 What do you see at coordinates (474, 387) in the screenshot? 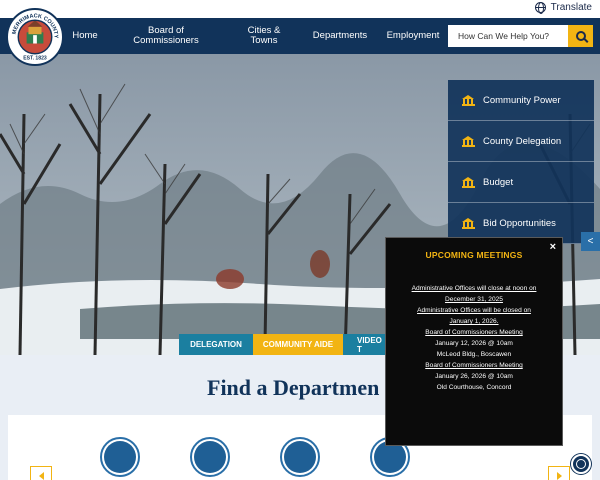
I see `meeting-location: Old Courthouse, Concord` at bounding box center [474, 387].